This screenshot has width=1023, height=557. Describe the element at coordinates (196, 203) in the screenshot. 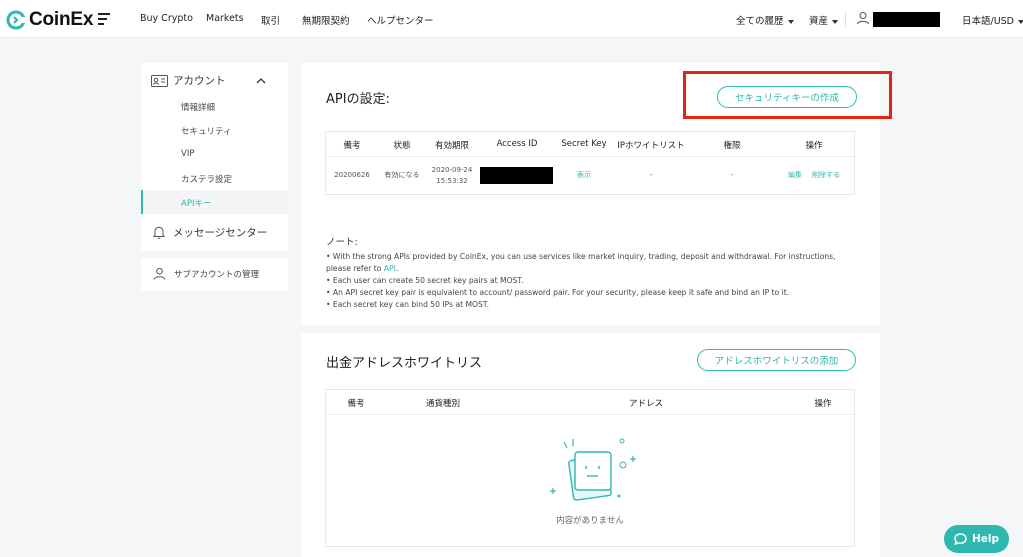

I see `sidebar-item-api-key: APIキー` at that location.